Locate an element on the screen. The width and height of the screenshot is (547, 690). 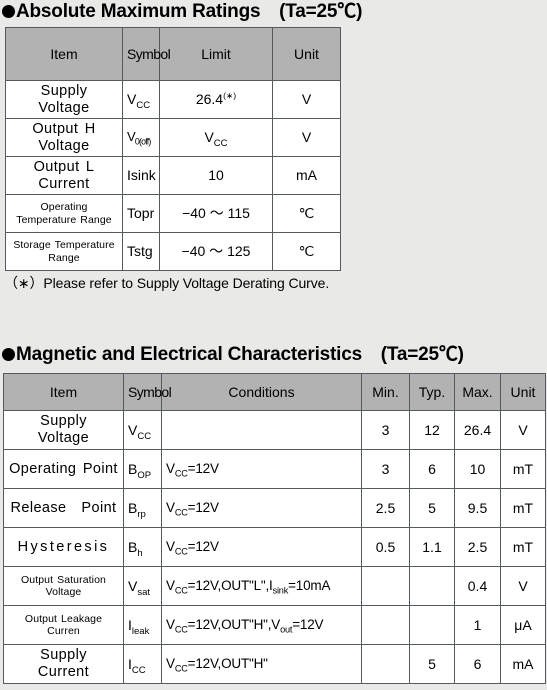
table-row: Supply Voltage VCC 3 12 26.4 V is located at coordinates (274, 430).